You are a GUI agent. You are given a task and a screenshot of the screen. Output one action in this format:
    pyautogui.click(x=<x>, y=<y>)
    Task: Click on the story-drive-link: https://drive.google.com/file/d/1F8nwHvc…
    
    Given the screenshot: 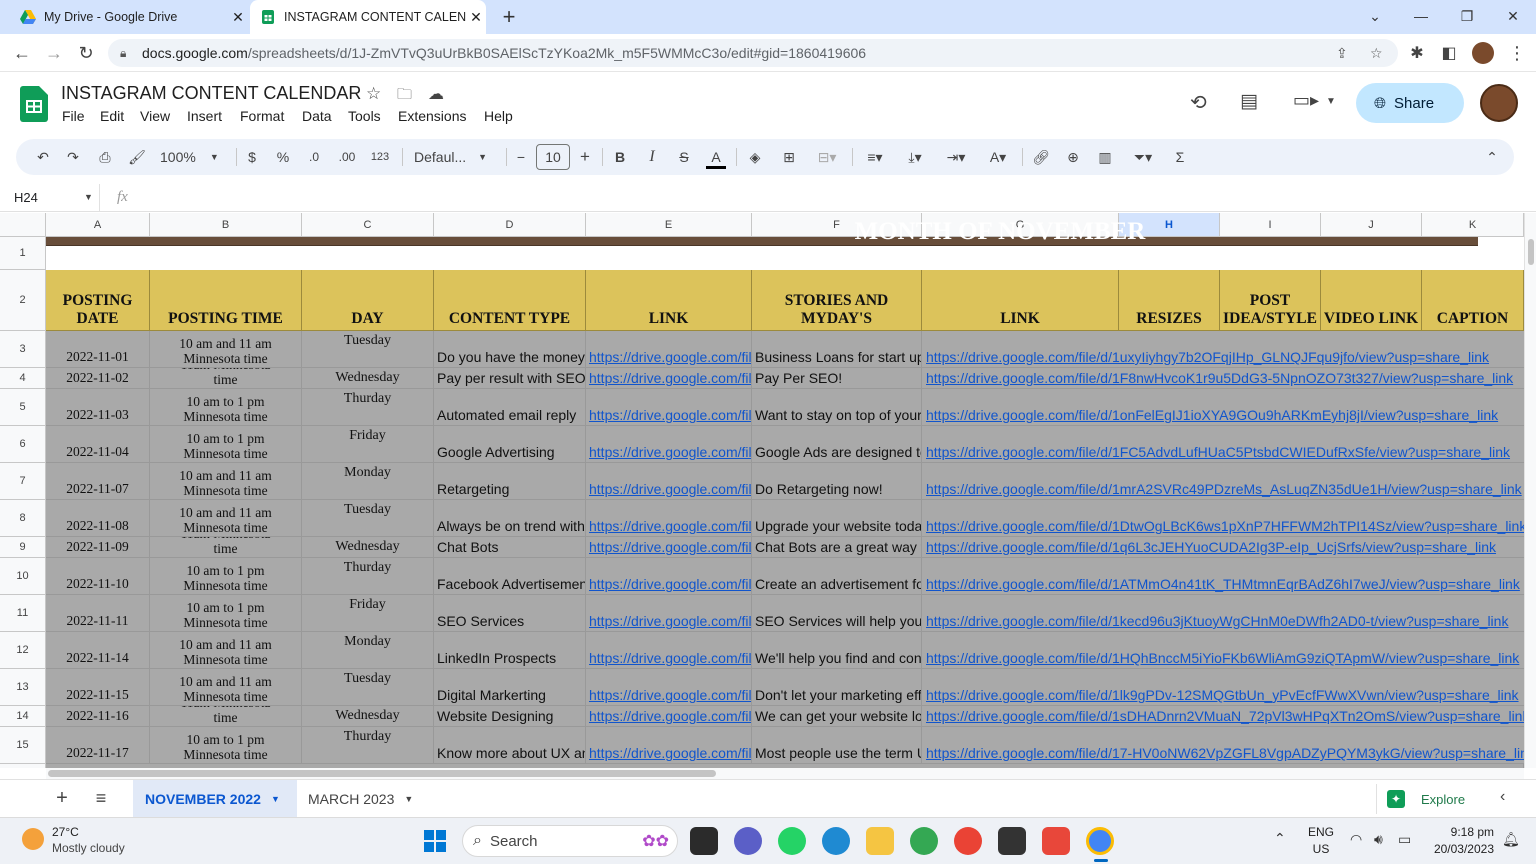 What is the action you would take?
    pyautogui.click(x=1219, y=378)
    